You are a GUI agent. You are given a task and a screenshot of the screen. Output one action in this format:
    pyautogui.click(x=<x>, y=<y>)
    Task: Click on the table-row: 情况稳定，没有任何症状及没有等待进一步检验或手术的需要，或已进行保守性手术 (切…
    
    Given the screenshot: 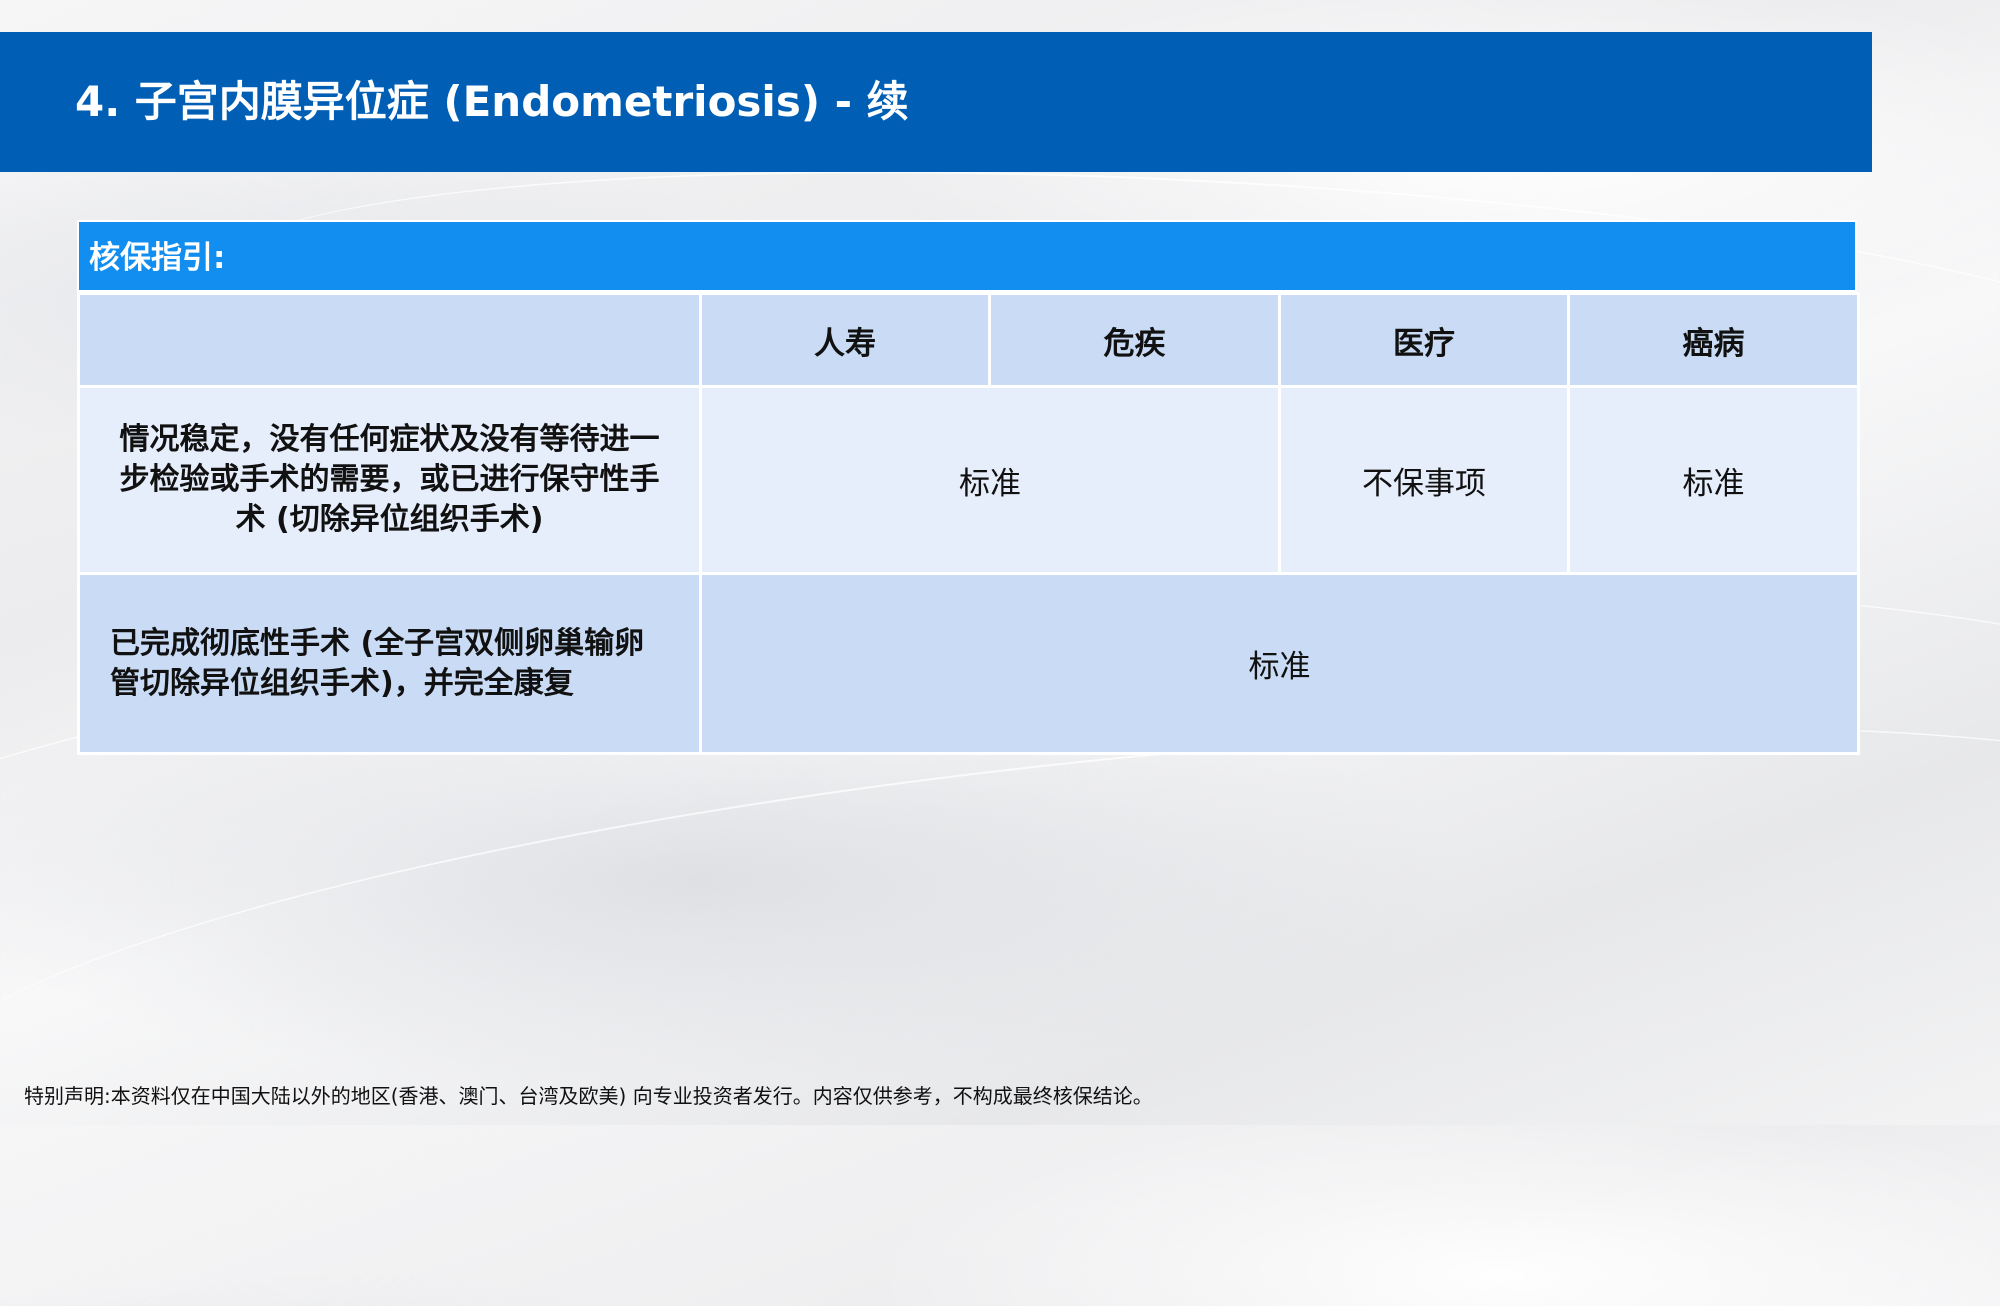 What is the action you would take?
    pyautogui.click(x=968, y=480)
    